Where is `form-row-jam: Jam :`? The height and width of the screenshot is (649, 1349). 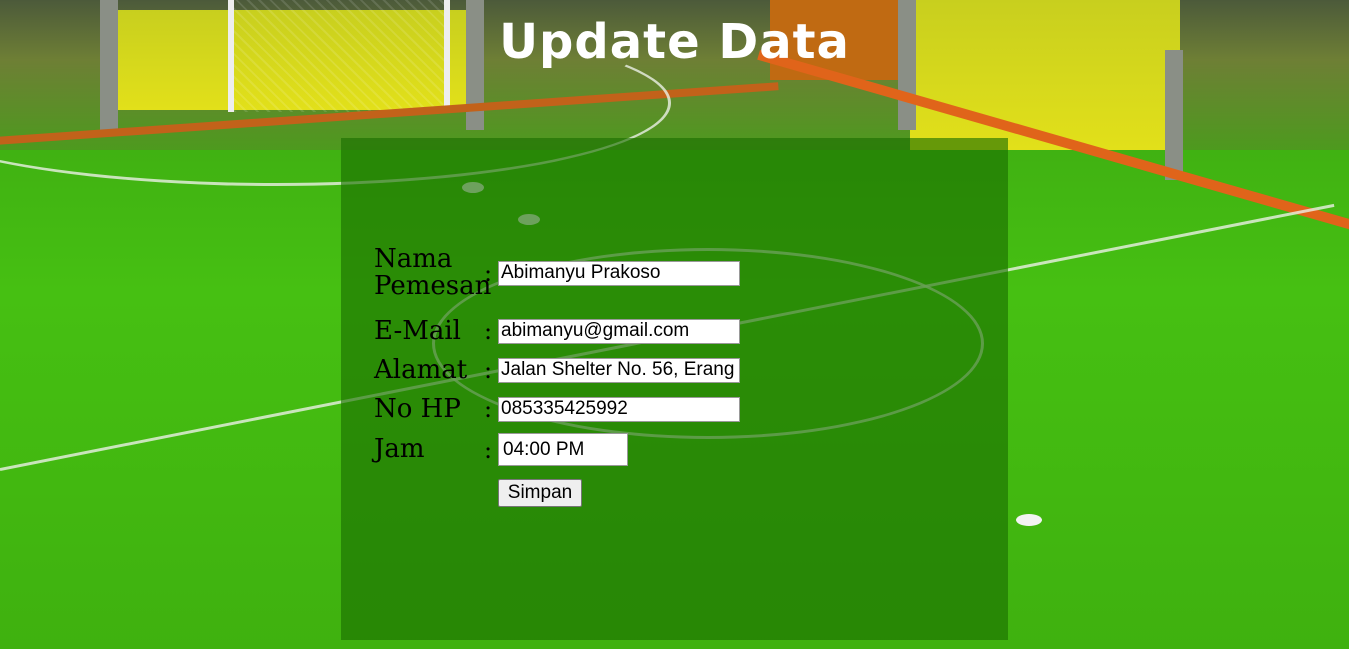
form-row-jam: Jam : is located at coordinates (501, 449).